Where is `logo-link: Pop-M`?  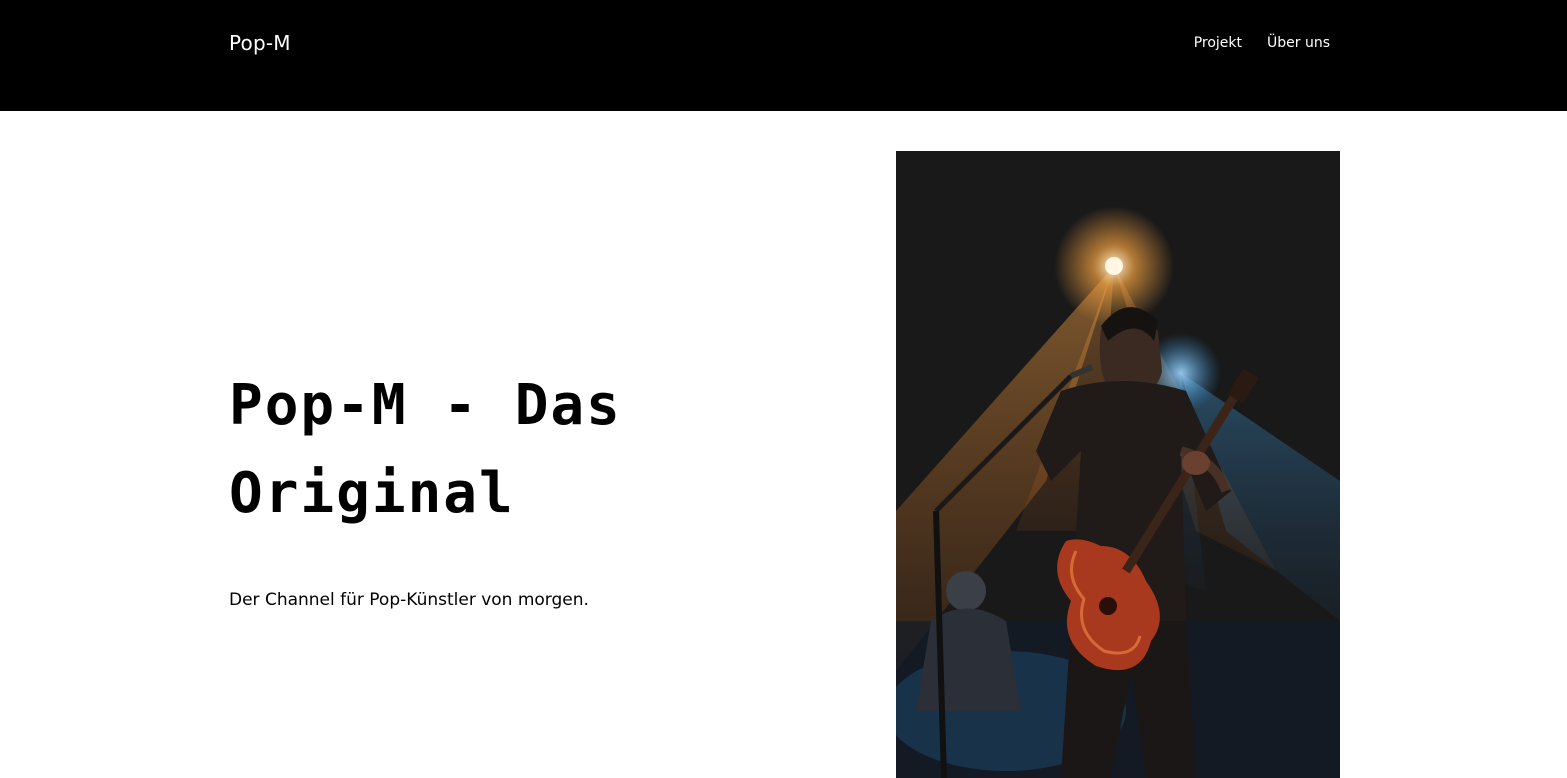
logo-link: Pop-M is located at coordinates (260, 43).